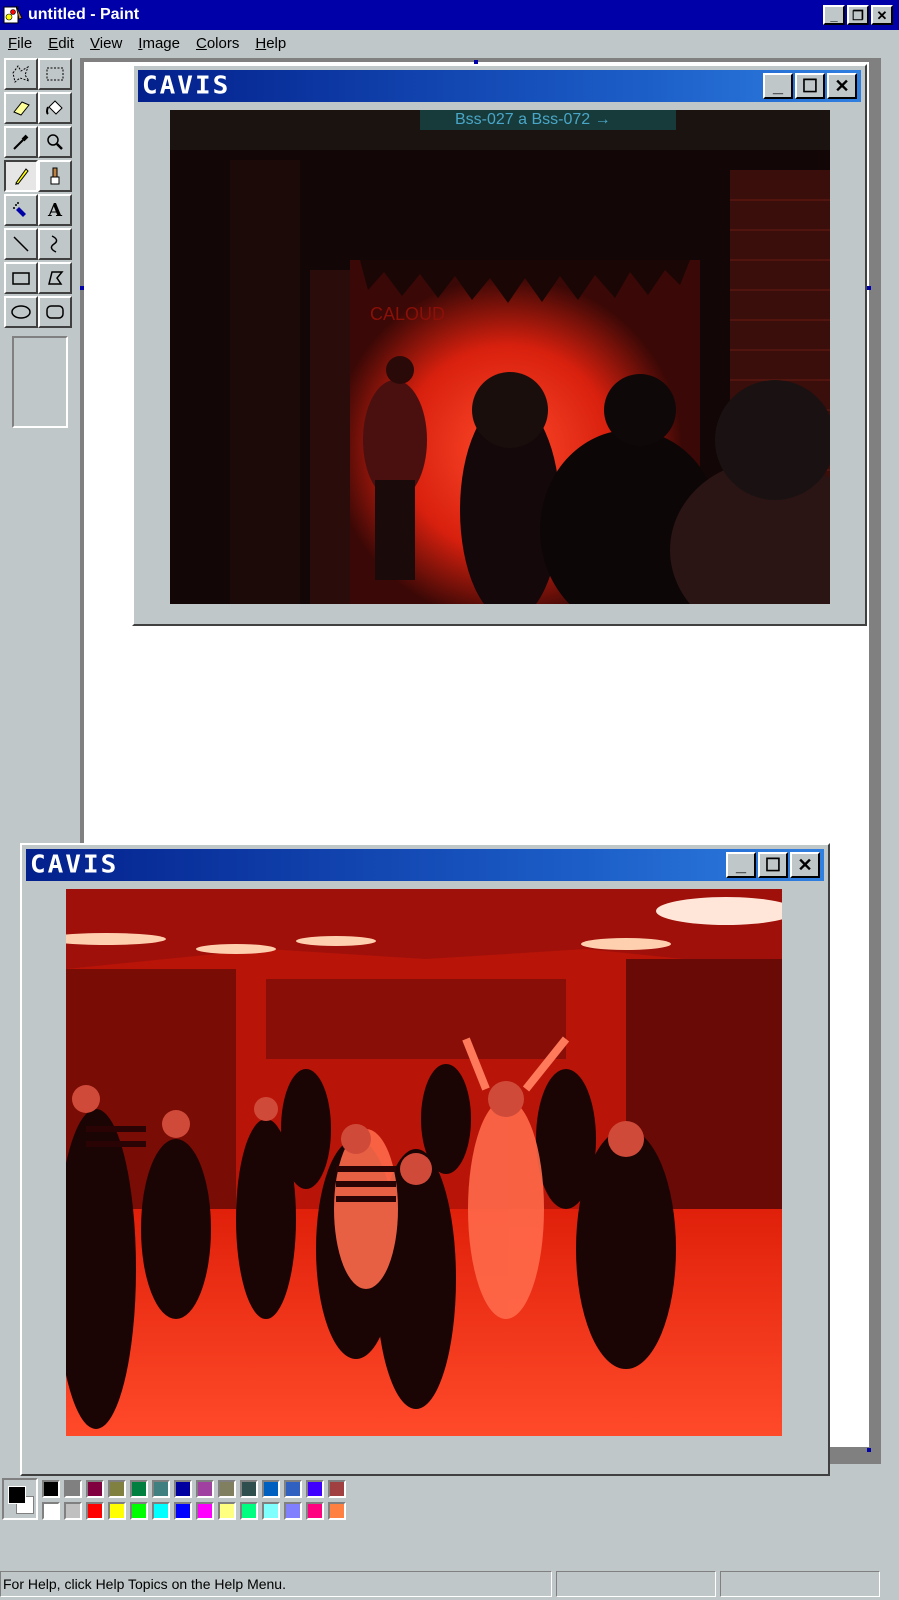  I want to click on rounded-rectangle-tool, so click(55, 312).